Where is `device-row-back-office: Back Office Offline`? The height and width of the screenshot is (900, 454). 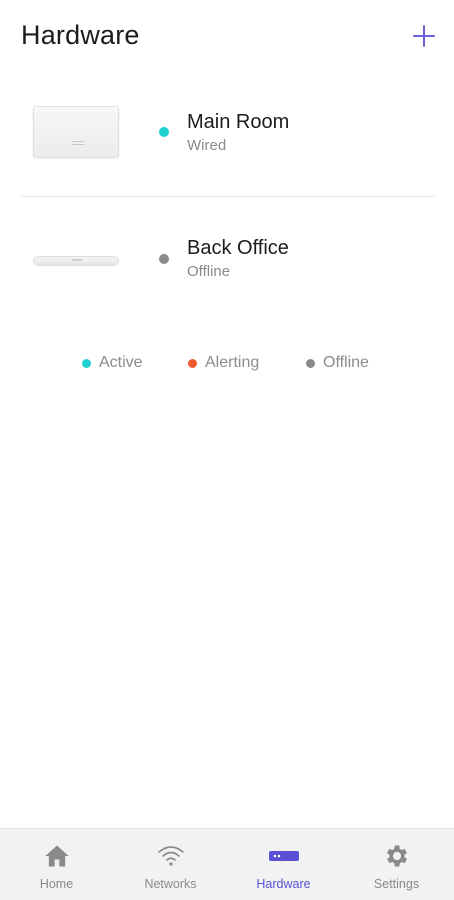
device-row-back-office: Back Office Offline is located at coordinates (227, 259).